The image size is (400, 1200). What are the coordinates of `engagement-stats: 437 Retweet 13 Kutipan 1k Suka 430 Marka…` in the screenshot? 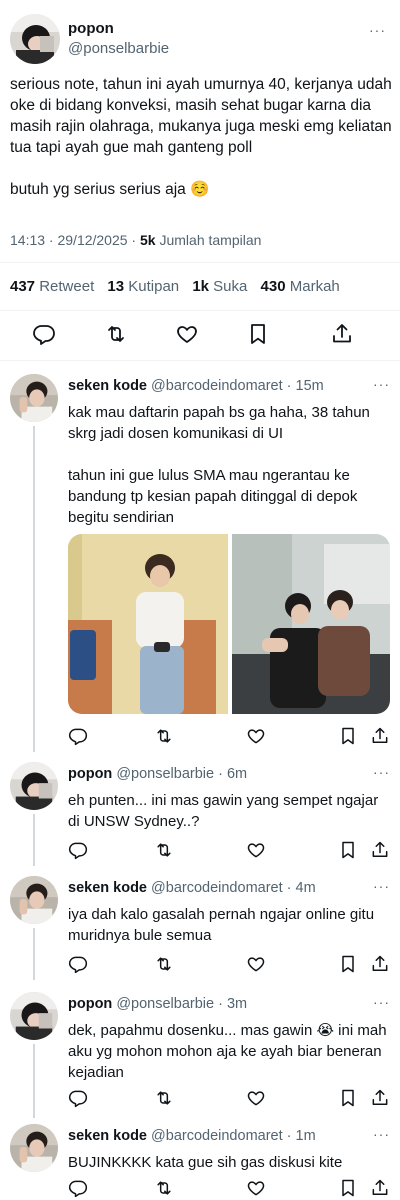 It's located at (179, 286).